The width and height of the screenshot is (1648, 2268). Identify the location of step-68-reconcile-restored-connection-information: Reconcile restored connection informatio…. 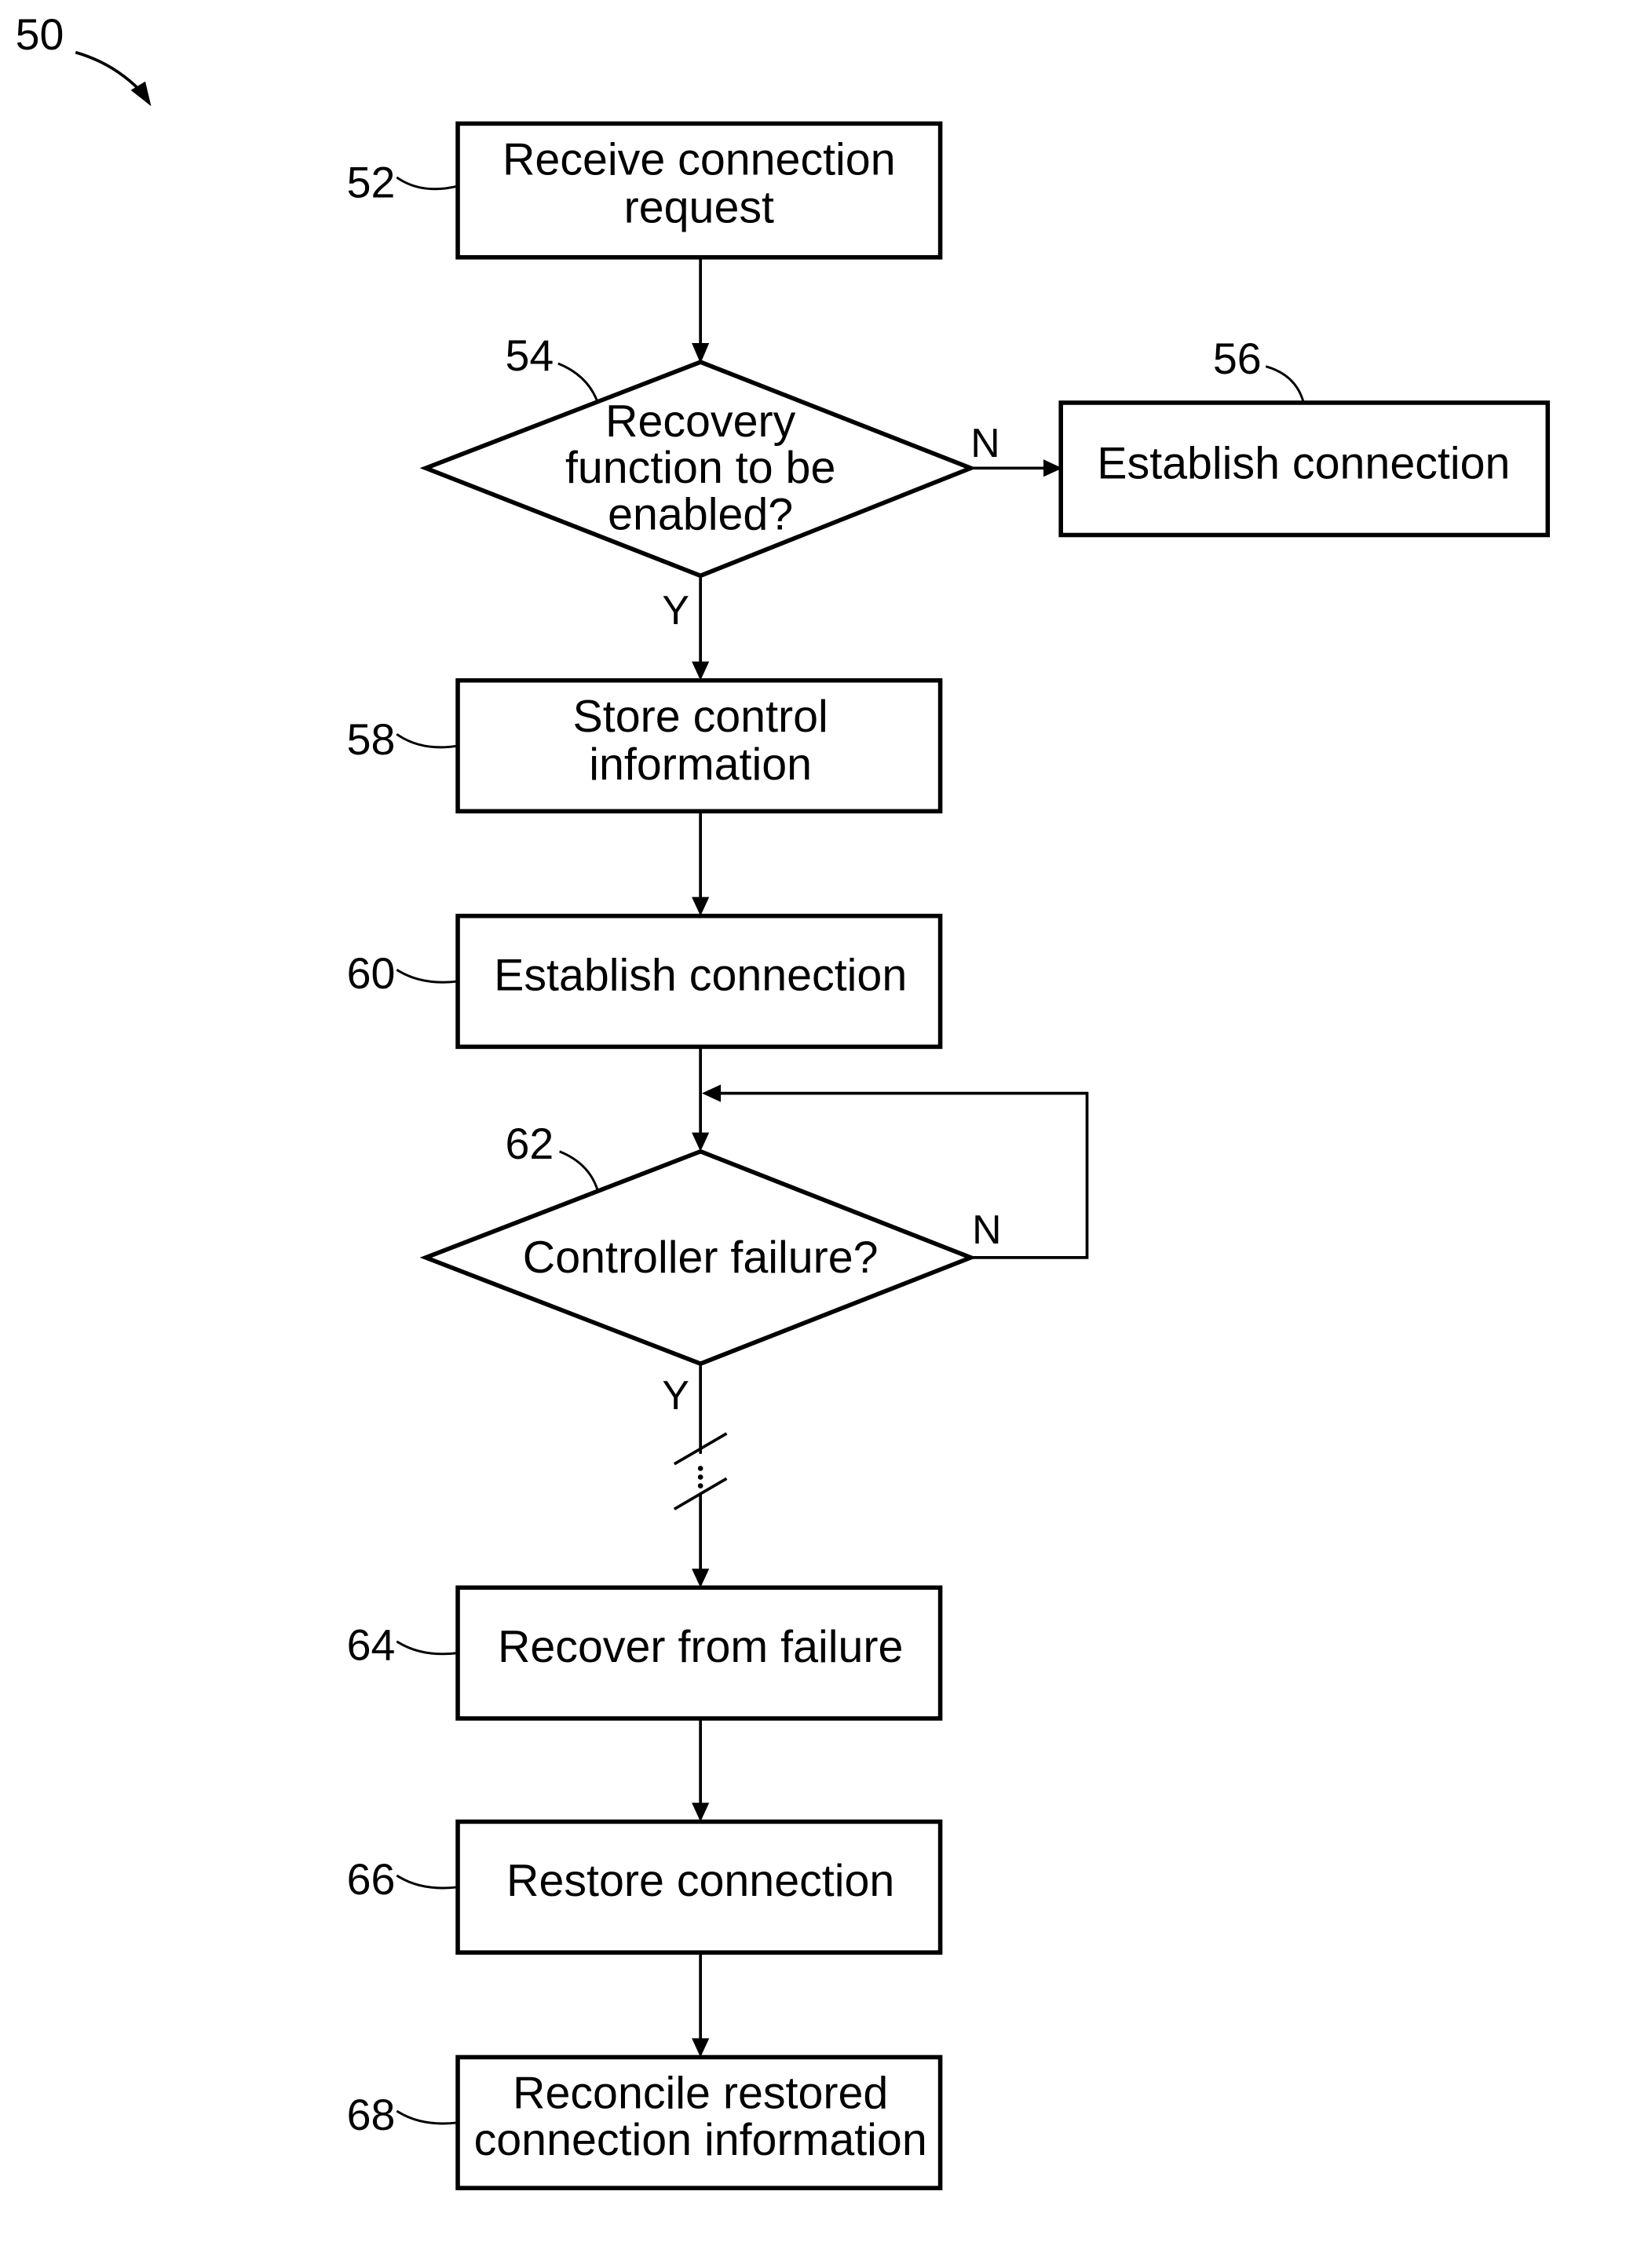
(645, 2122).